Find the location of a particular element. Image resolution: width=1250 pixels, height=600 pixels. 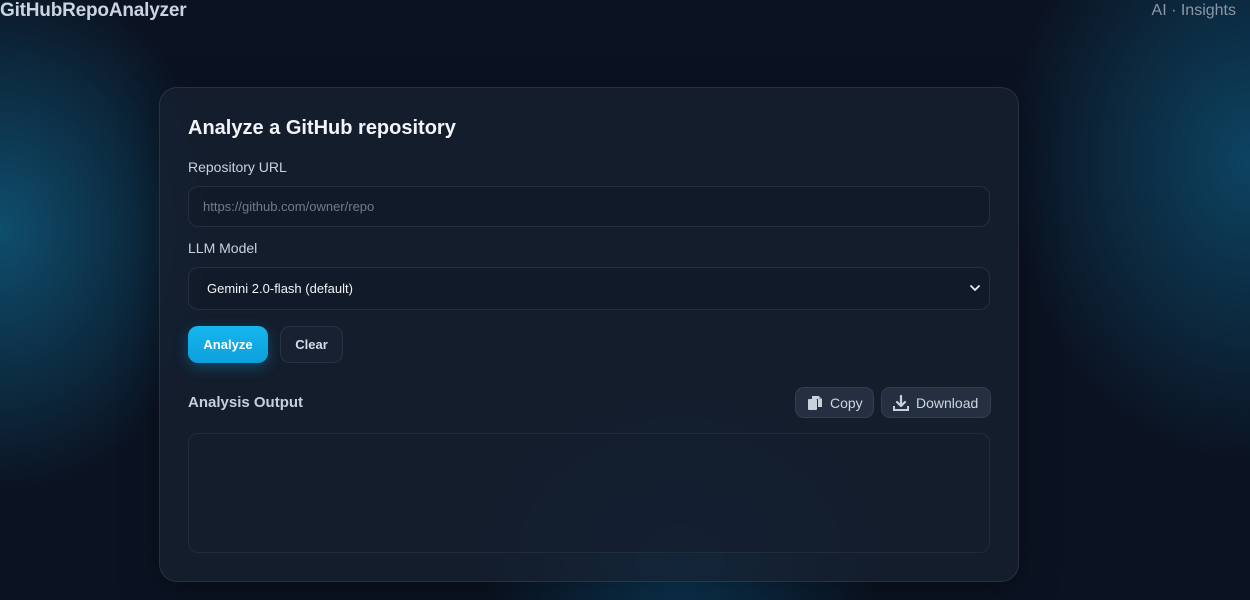

clear-button: Clear is located at coordinates (311, 344).